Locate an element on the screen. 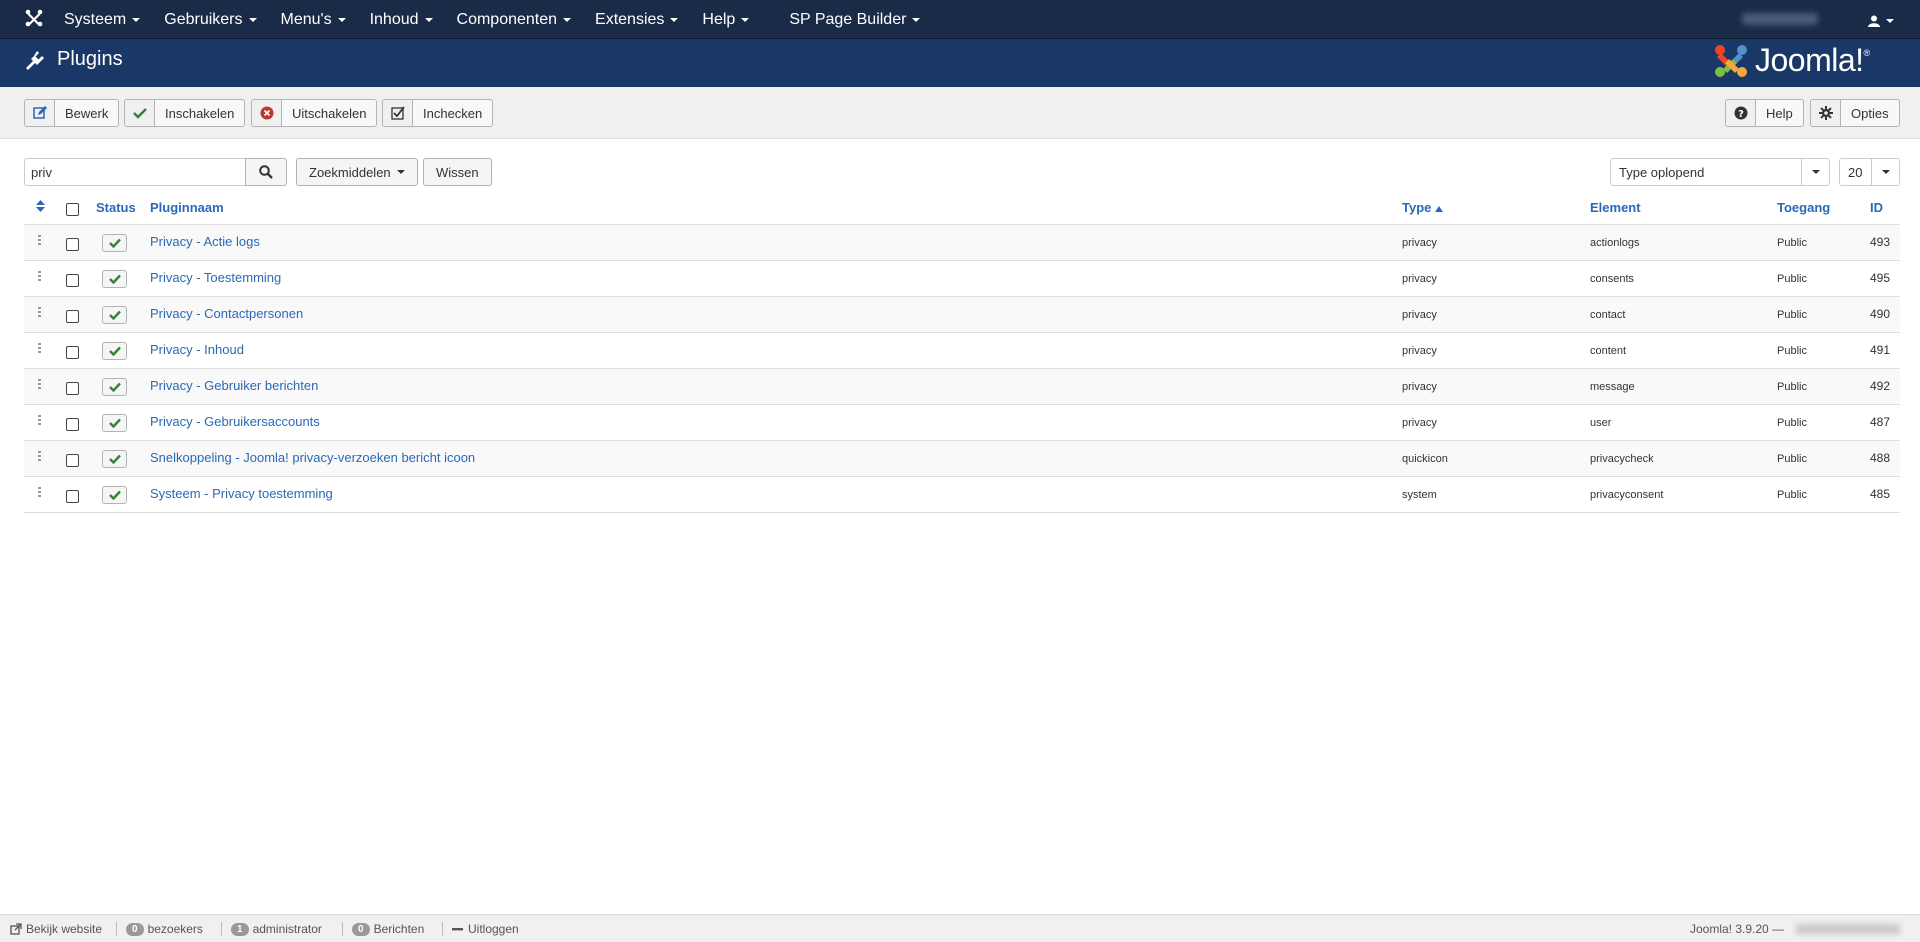 The image size is (1920, 942). checkbox-checked-icon is located at coordinates (397, 113).